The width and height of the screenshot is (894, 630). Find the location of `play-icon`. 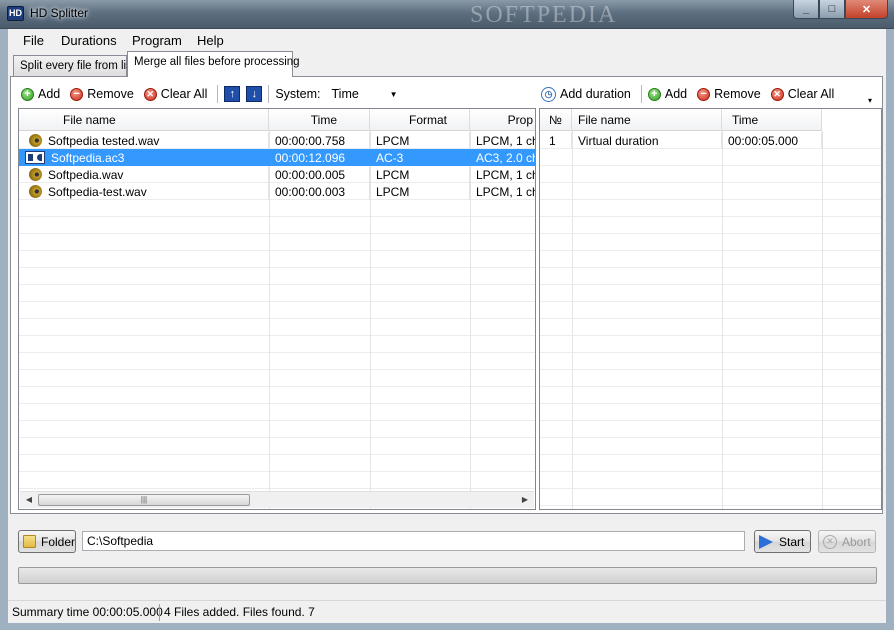

play-icon is located at coordinates (766, 541).